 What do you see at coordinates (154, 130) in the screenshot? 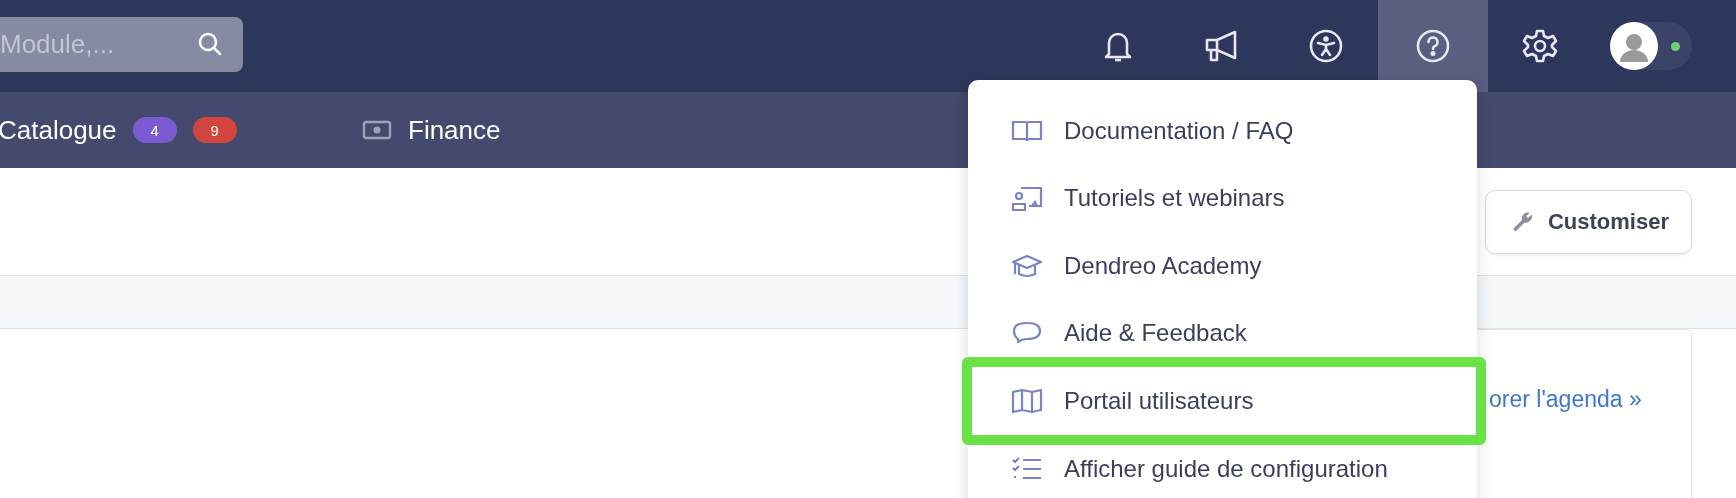
I see `count-badge: 4` at bounding box center [154, 130].